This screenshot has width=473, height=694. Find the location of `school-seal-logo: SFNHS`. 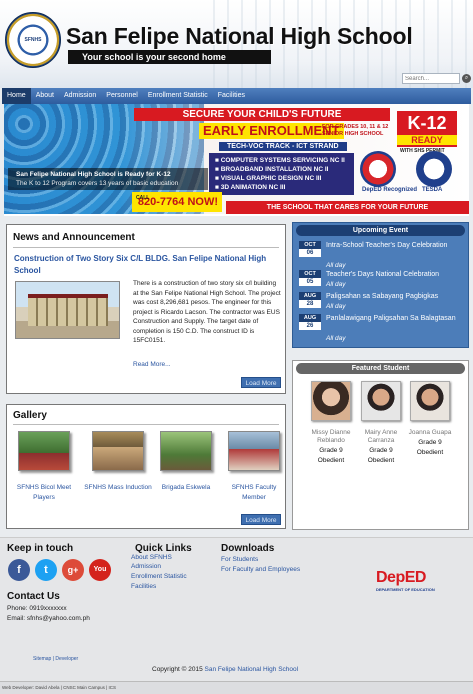

school-seal-logo: SFNHS is located at coordinates (33, 40).